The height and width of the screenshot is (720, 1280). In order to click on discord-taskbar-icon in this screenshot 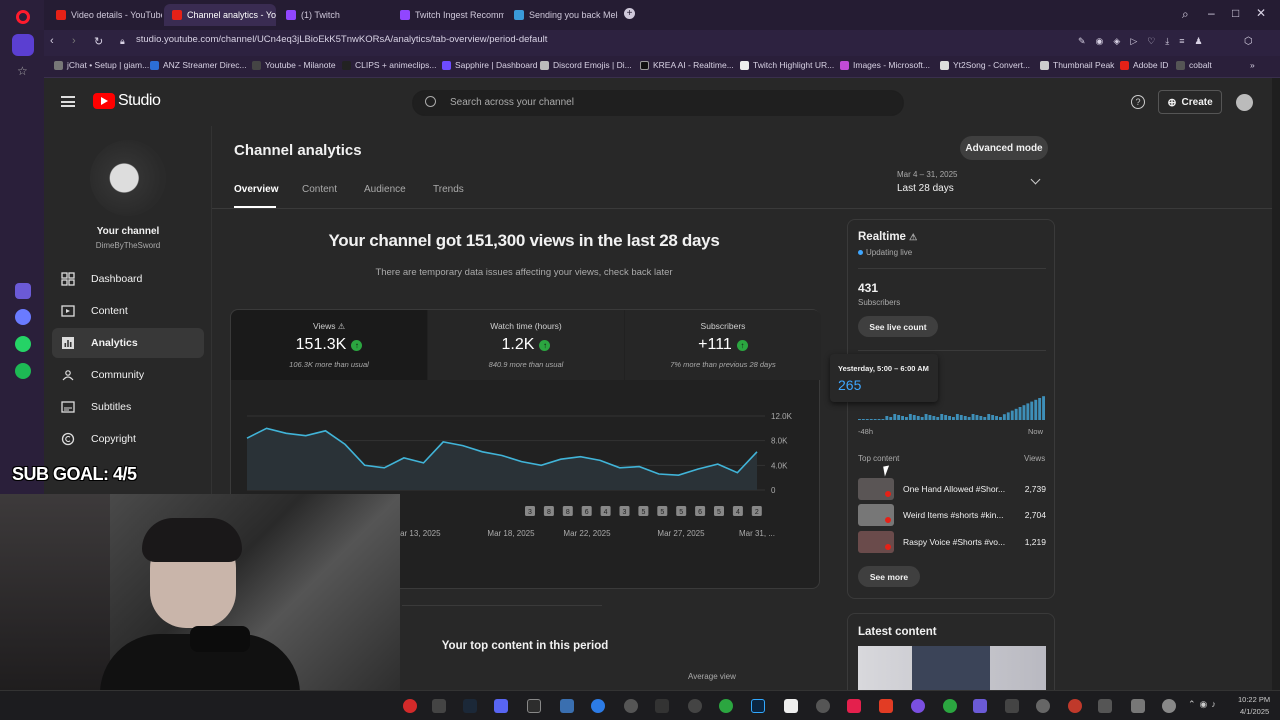, I will do `click(501, 706)`.